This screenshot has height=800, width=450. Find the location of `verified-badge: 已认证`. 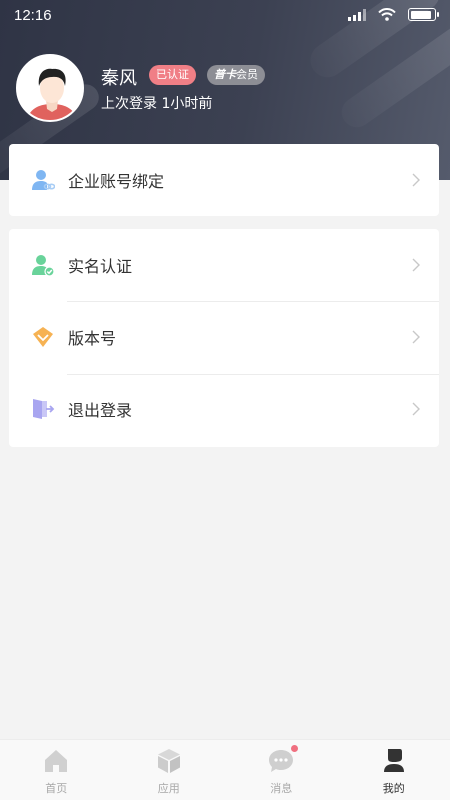

verified-badge: 已认证 is located at coordinates (172, 75).